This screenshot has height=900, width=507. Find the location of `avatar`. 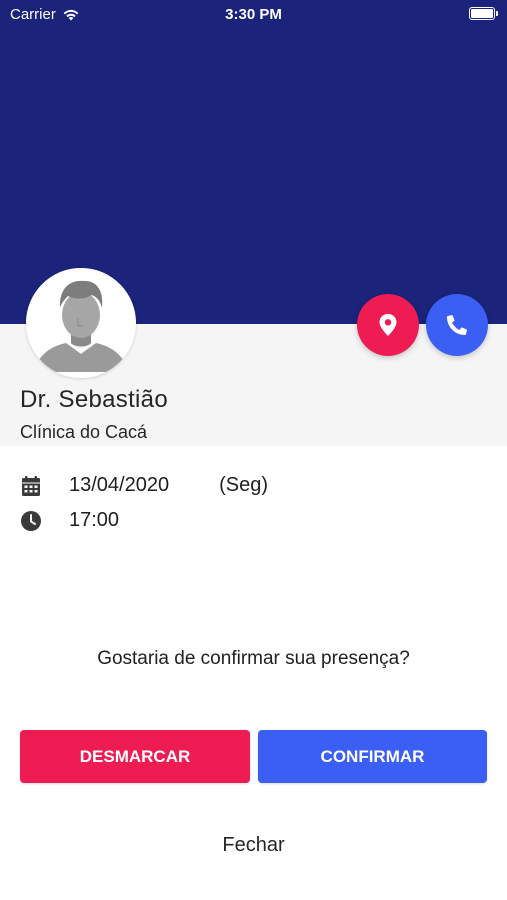

avatar is located at coordinates (81, 323).